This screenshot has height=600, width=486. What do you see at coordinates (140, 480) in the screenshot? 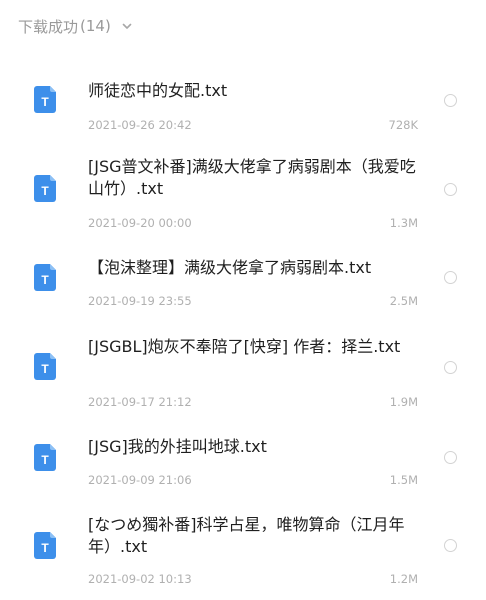
I see `file-date: 2021-09-09 21:06` at bounding box center [140, 480].